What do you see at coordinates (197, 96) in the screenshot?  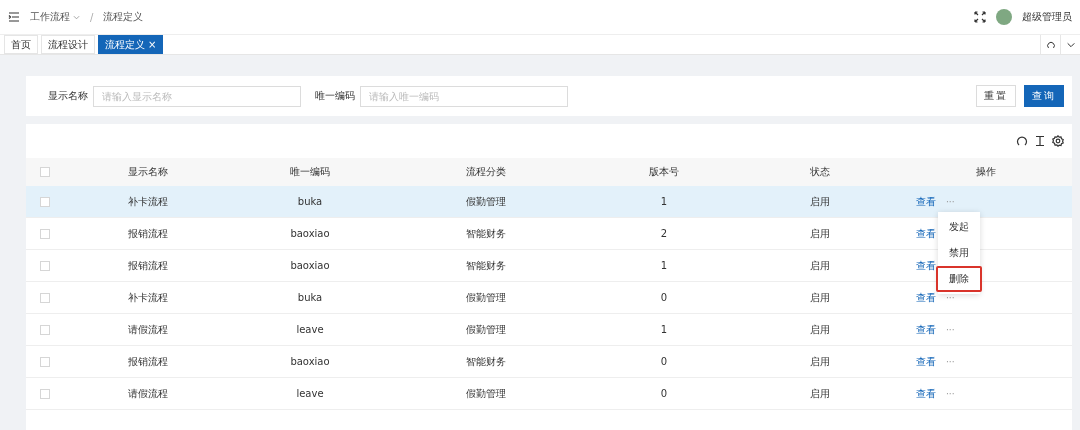 I see `search-input: 请输入显示名称` at bounding box center [197, 96].